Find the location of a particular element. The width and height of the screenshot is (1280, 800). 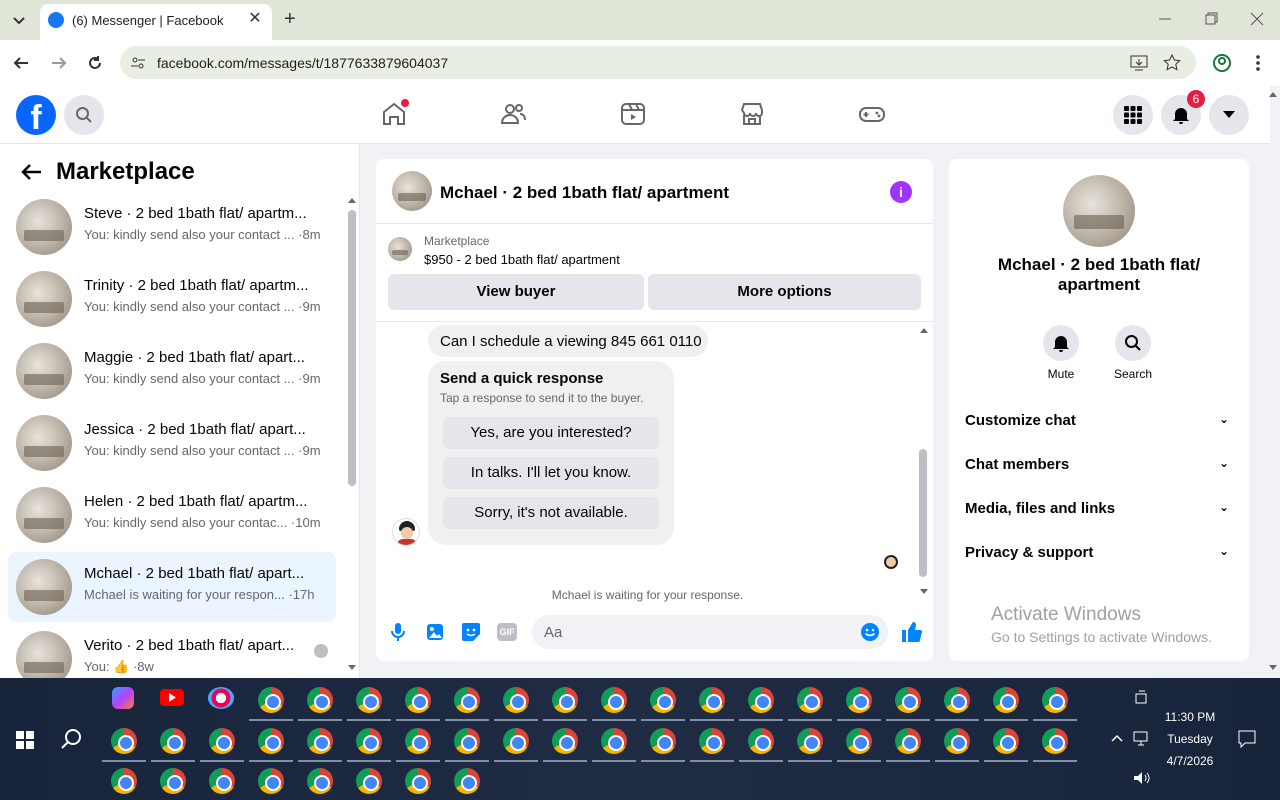

quick-reply-in-talks: In talks. I'll let you know. is located at coordinates (551, 473).